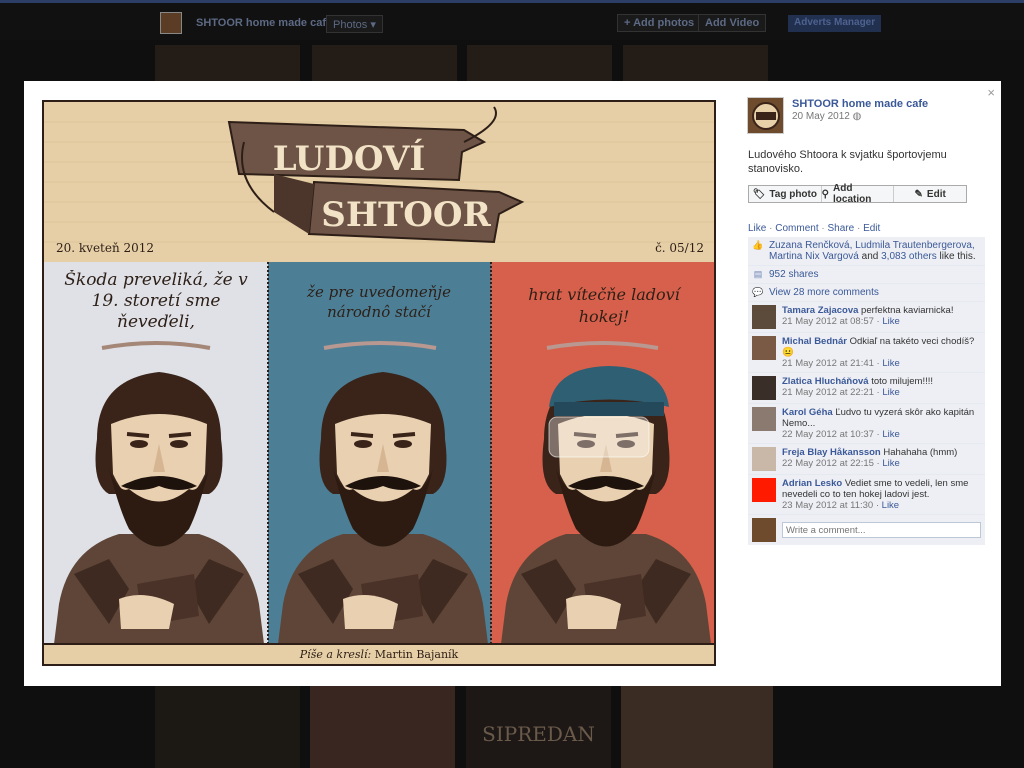 This screenshot has height=768, width=1024. I want to click on post-links: Like · Comment · Share · Edit, so click(814, 228).